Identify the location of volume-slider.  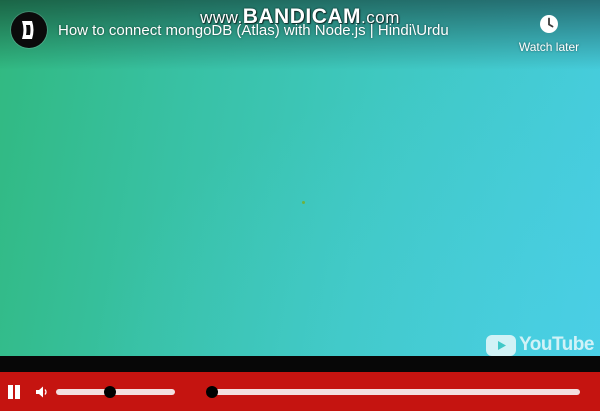
(115, 392).